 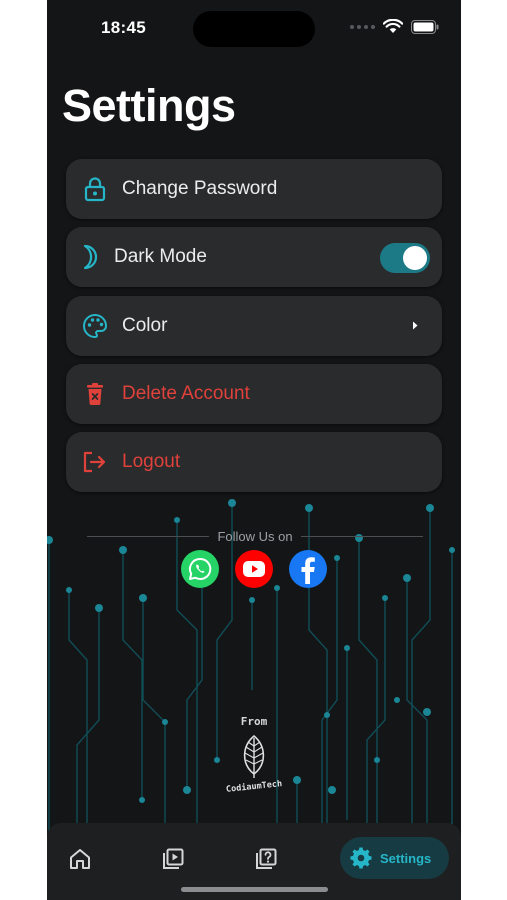 I want to click on follow-us-heading: Follow Us on, so click(x=255, y=536).